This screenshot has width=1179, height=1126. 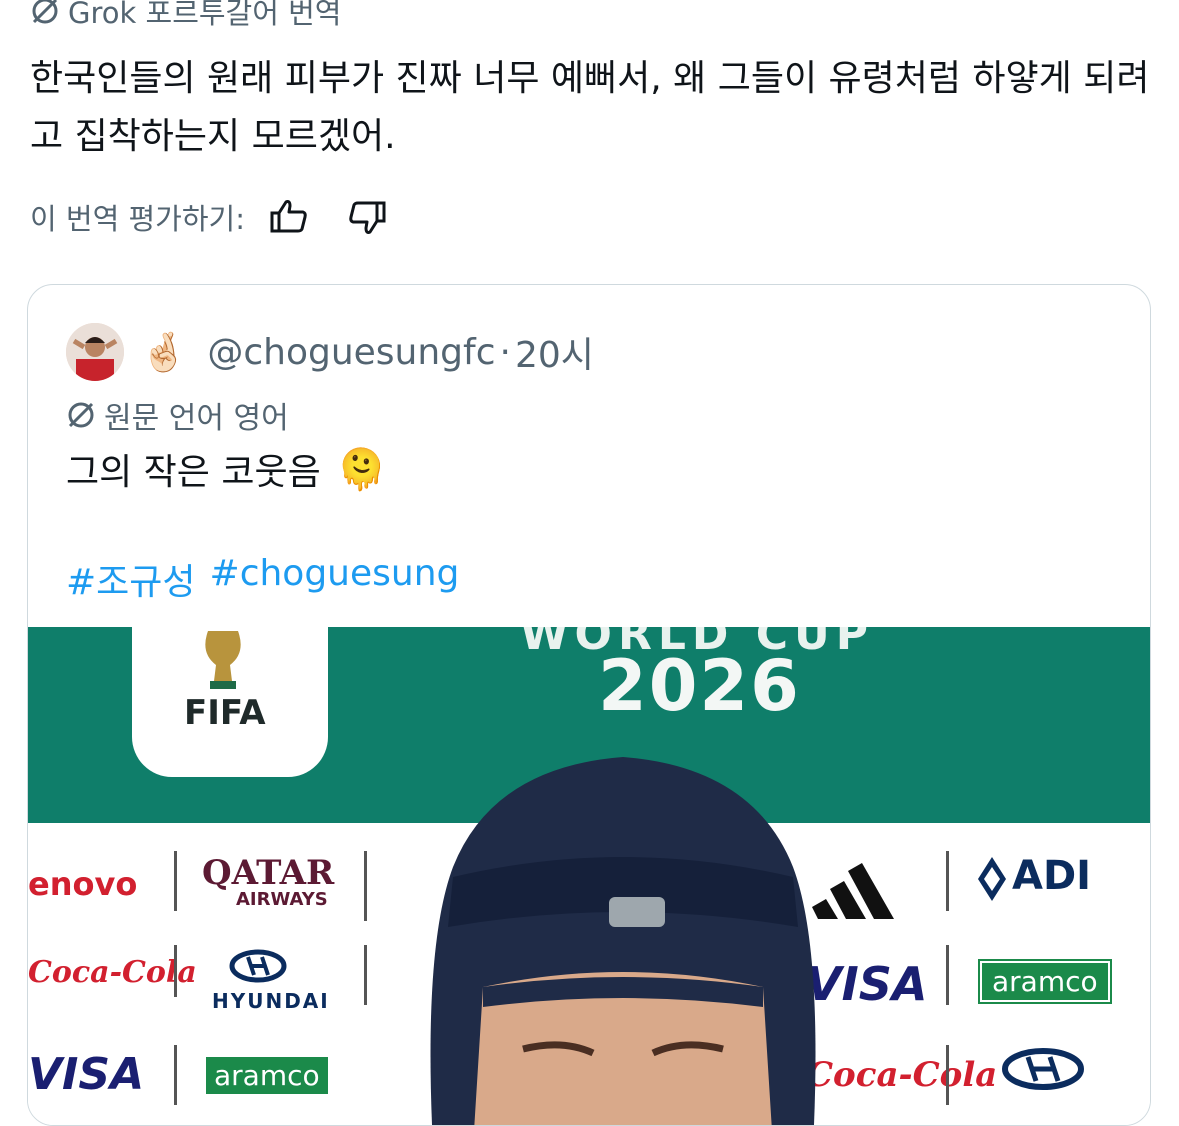 I want to click on avatar, so click(x=95, y=352).